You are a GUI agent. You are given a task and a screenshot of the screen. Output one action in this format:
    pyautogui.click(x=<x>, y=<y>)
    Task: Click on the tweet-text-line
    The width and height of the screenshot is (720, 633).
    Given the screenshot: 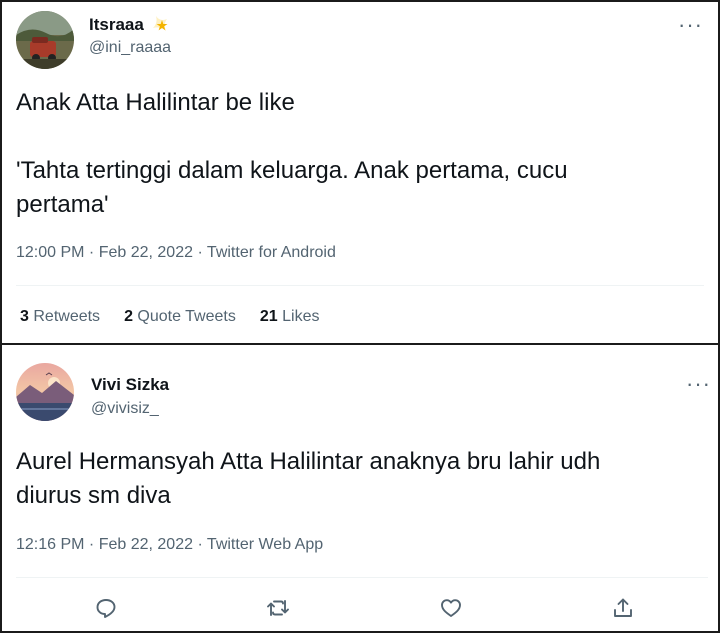 What is the action you would take?
    pyautogui.click(x=361, y=137)
    